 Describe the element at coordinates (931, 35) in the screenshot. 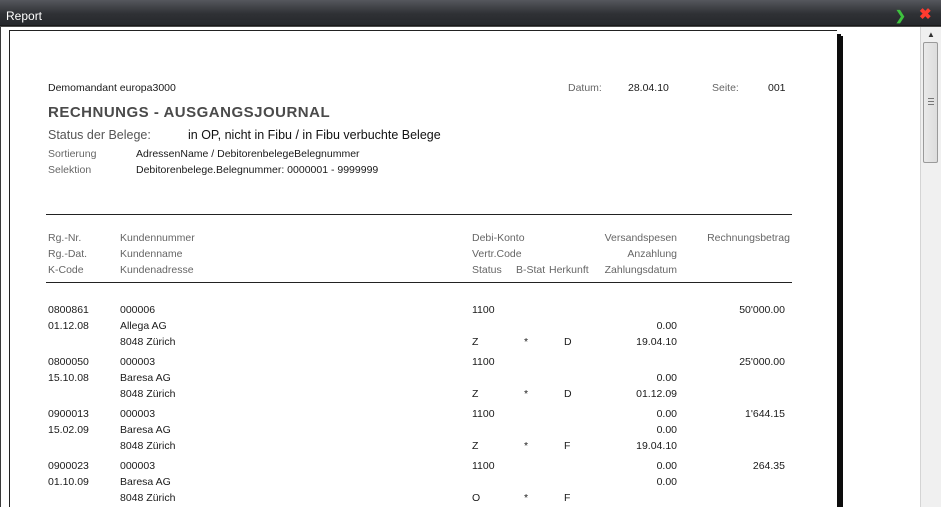

I see `scroll-up-arrow-icon: ▲` at that location.